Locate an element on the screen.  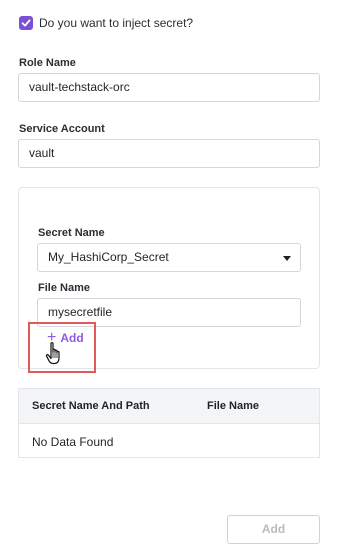
inject-secret-label: Do you want to inject secret? is located at coordinates (116, 23).